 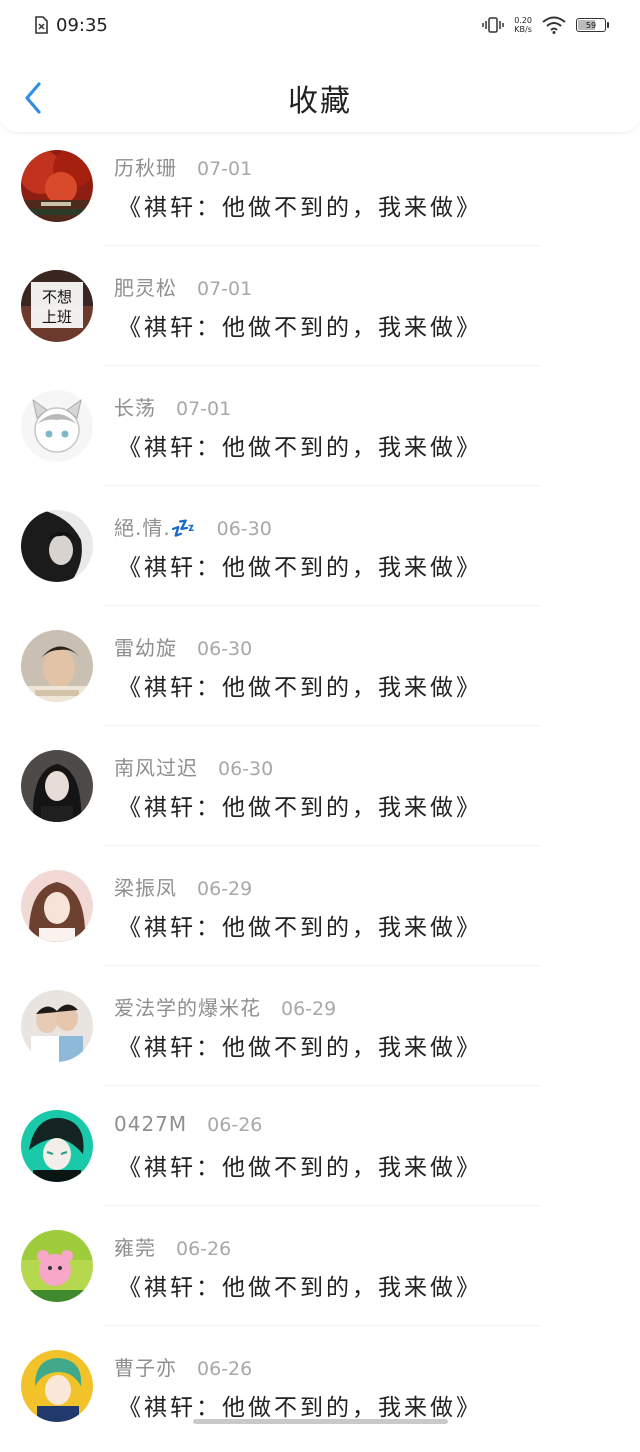 What do you see at coordinates (145, 288) in the screenshot?
I see `user-name: 肥灵松` at bounding box center [145, 288].